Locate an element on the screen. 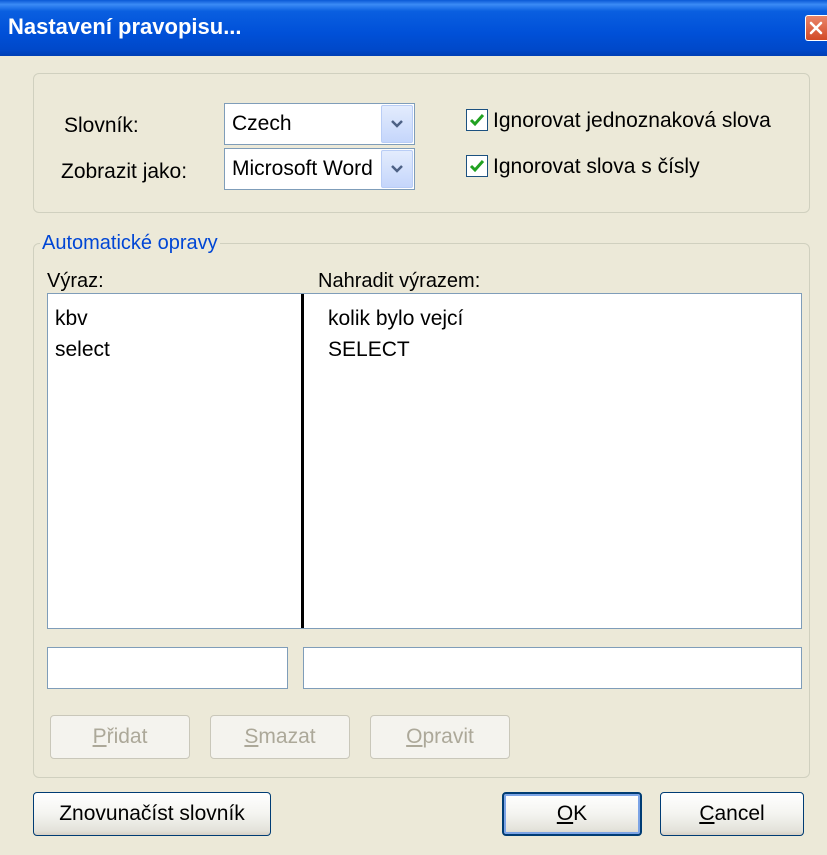 The image size is (827, 855). add-button-mnemonic: P is located at coordinates (99, 736).